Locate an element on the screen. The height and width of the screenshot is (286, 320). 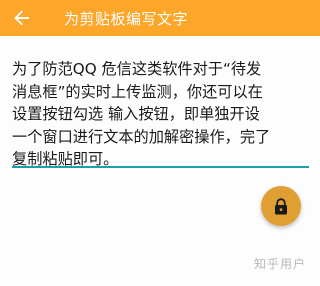
editor-underline is located at coordinates (160, 167).